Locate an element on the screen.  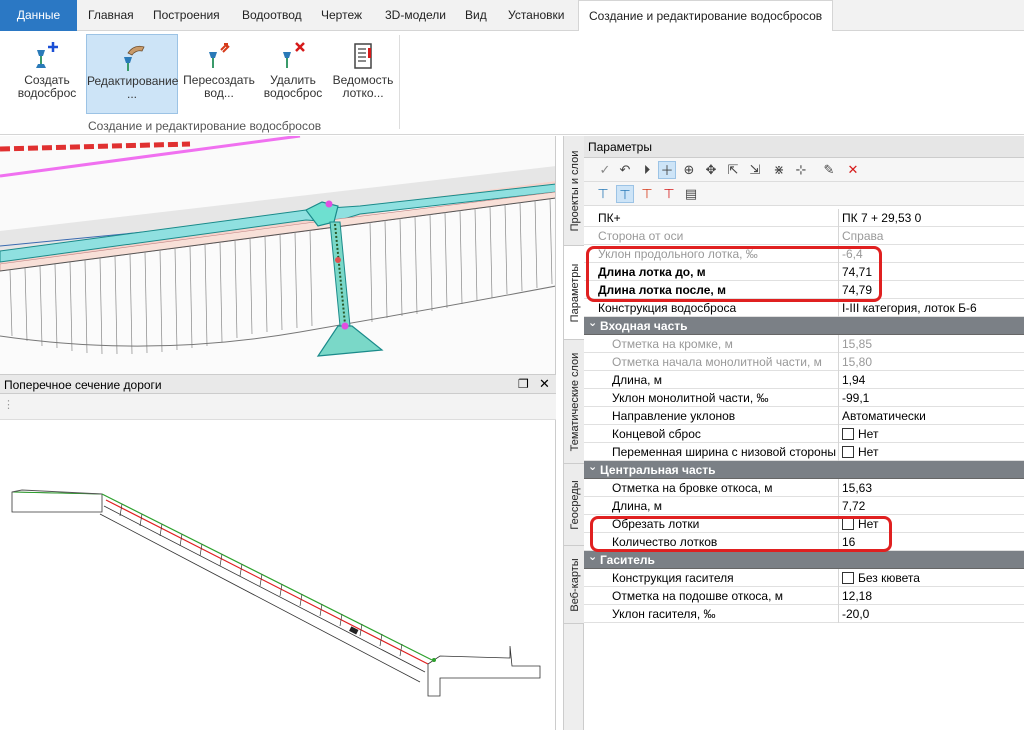
category-header: Входная часть is located at coordinates (804, 324).